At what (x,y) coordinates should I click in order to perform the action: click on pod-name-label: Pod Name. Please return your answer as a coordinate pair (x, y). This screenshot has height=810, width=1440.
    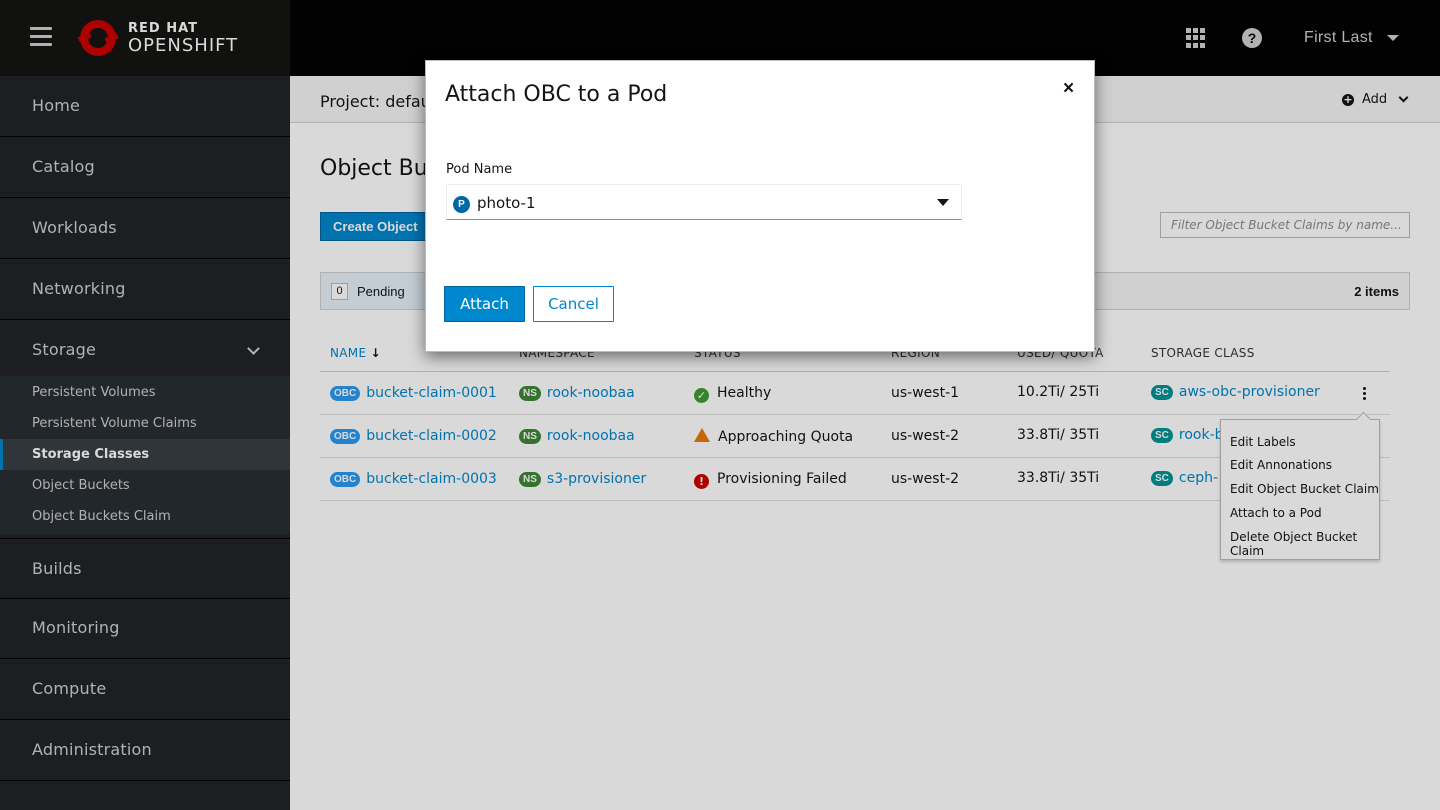
    Looking at the image, I should click on (479, 169).